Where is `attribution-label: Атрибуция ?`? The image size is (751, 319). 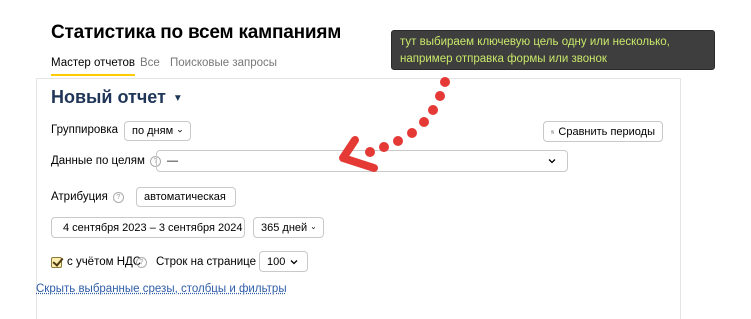 attribution-label: Атрибуция ? is located at coordinates (87, 197).